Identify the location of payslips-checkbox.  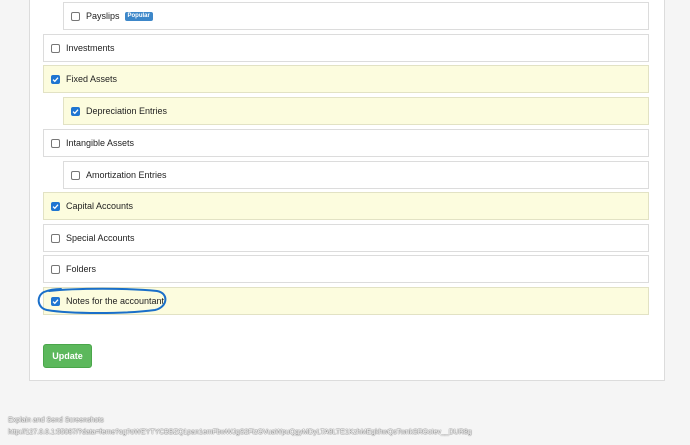
(75, 16).